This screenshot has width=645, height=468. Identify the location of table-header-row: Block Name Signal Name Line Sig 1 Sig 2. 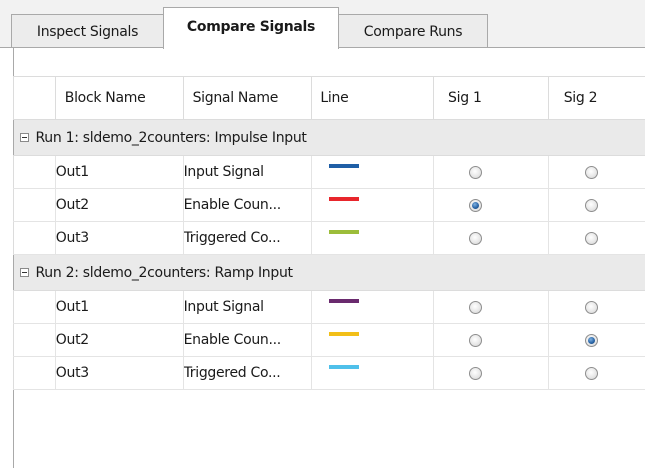
(329, 98).